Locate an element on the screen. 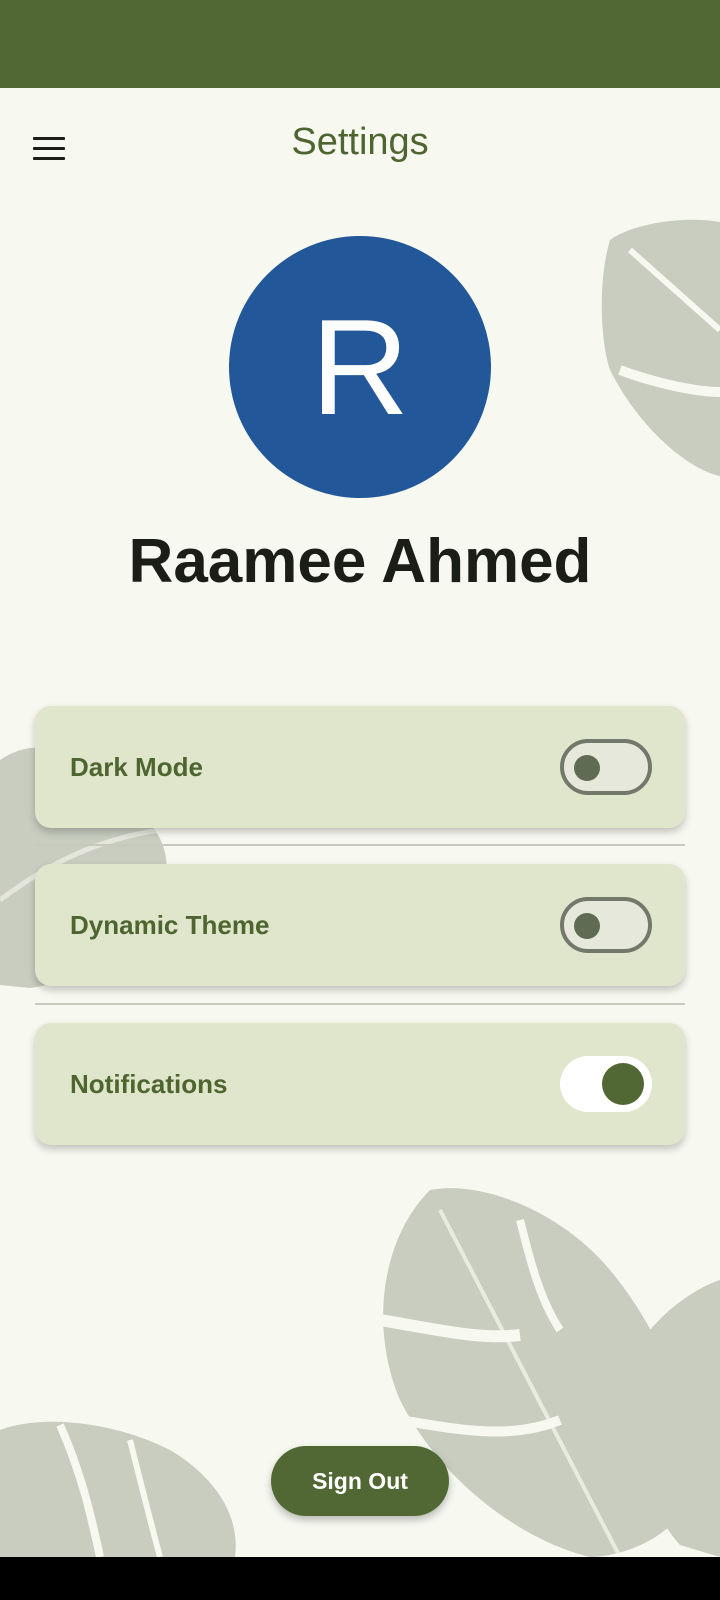 The width and height of the screenshot is (720, 1600). top-app-bar: Settings is located at coordinates (360, 144).